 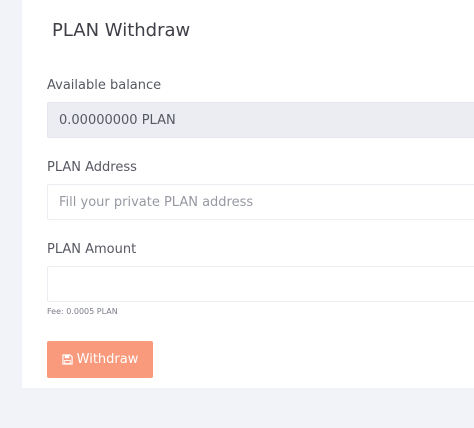 I want to click on fee-hint: Fee: 0.0005 PLAN, so click(x=82, y=311).